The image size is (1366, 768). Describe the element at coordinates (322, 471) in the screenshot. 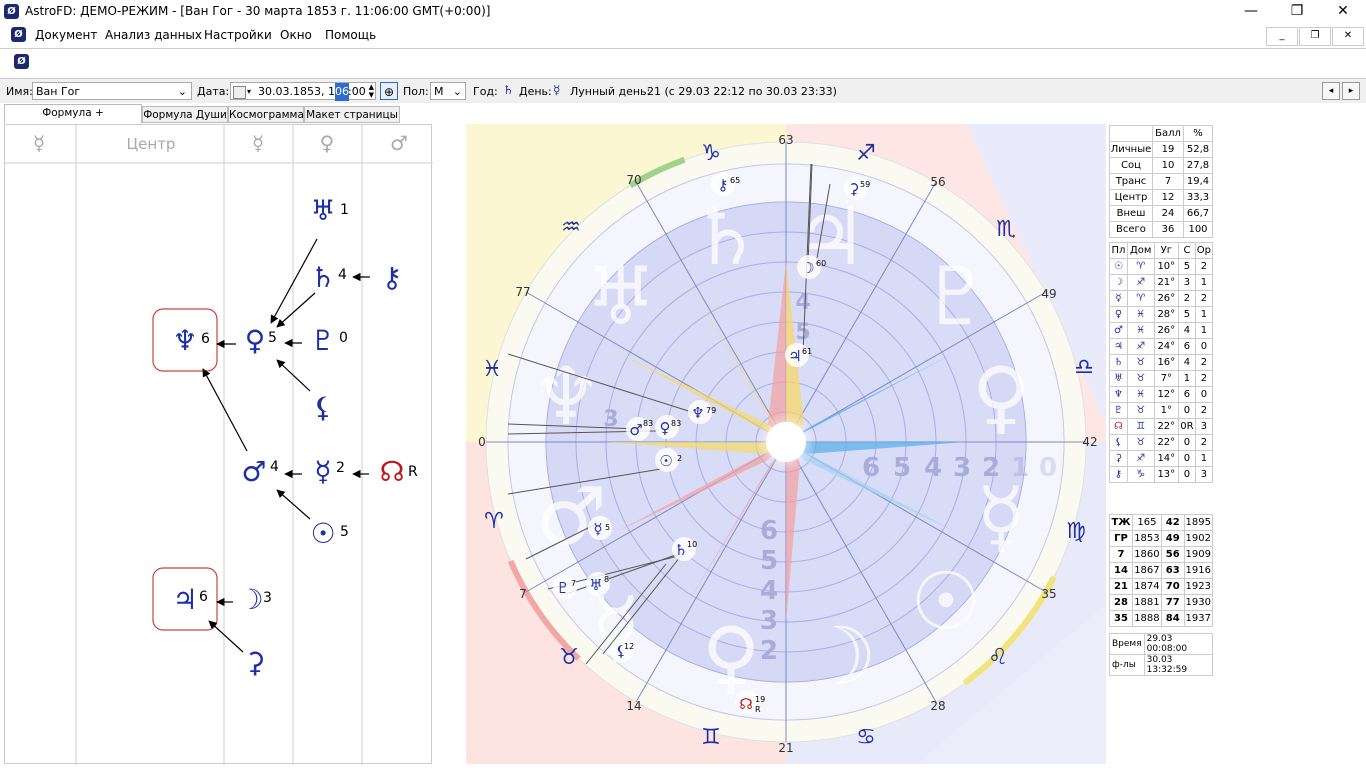

I see `mercury-icon: ☿` at that location.